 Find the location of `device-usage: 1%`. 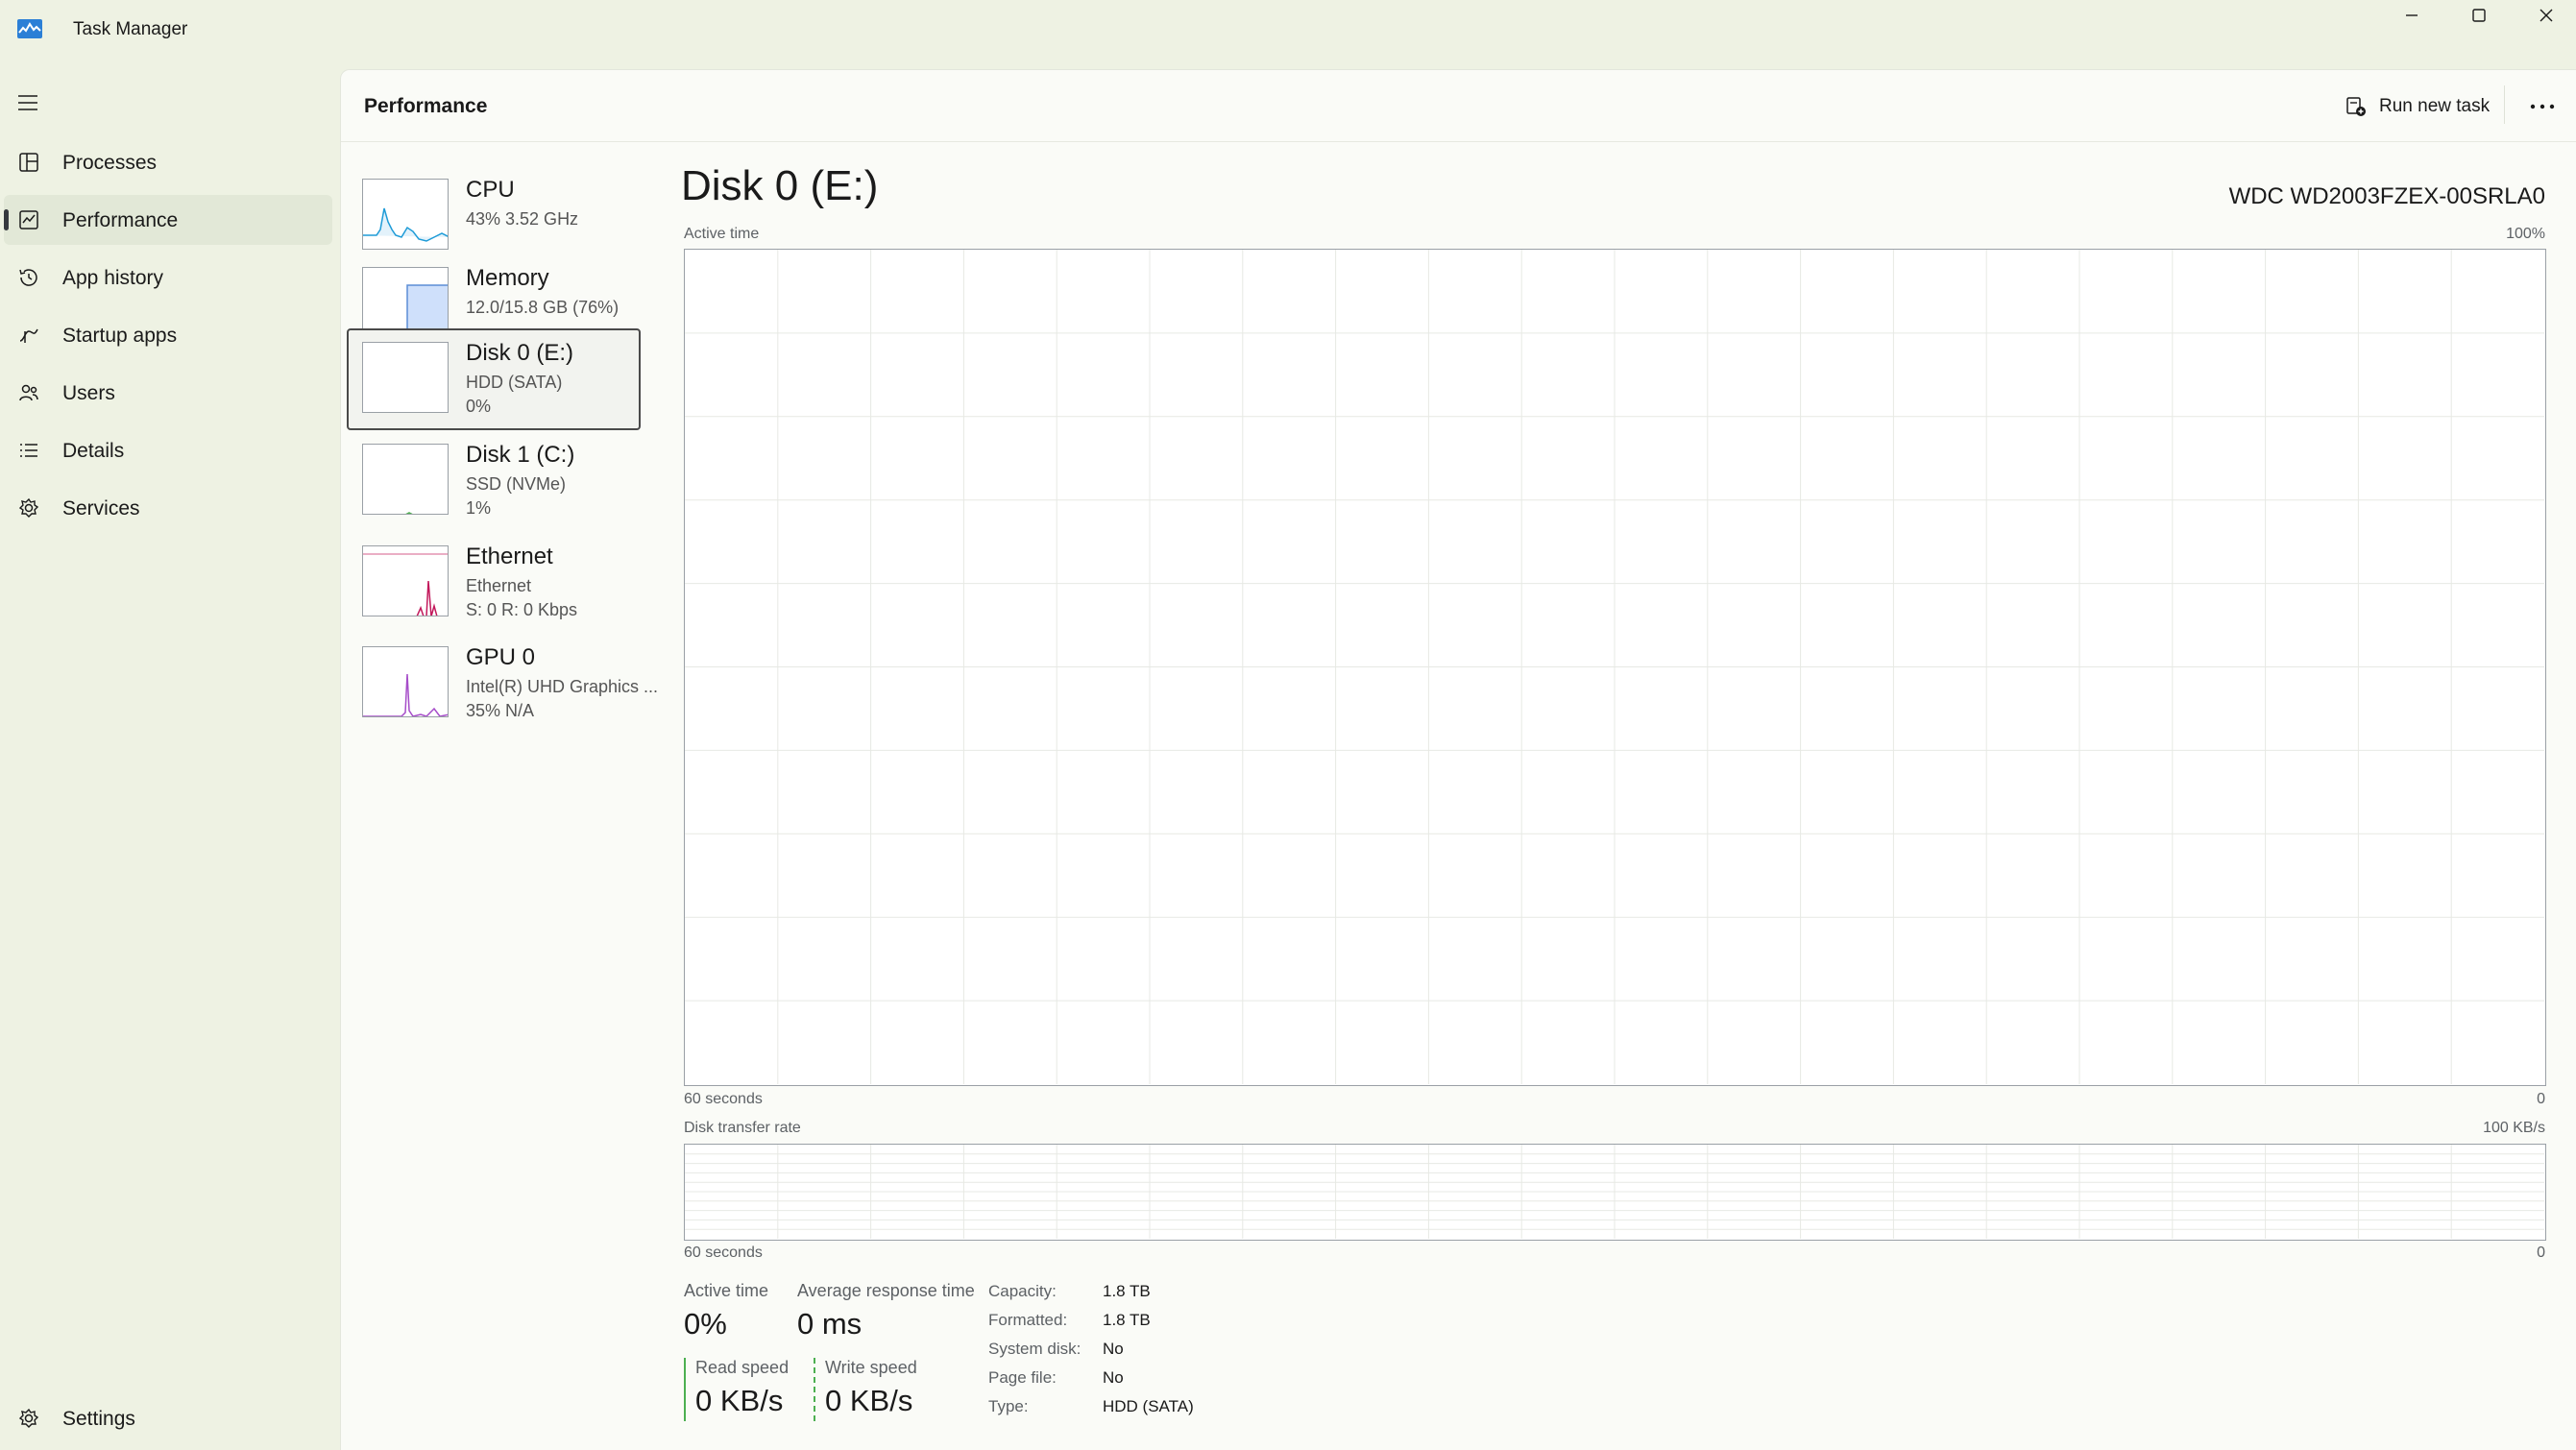

device-usage: 1% is located at coordinates (479, 508).